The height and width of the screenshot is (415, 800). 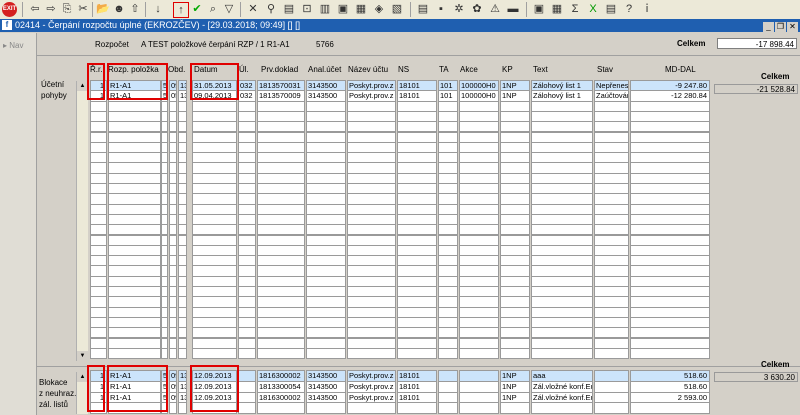 What do you see at coordinates (119, 9) in the screenshot?
I see `user-icon: ☻` at bounding box center [119, 9].